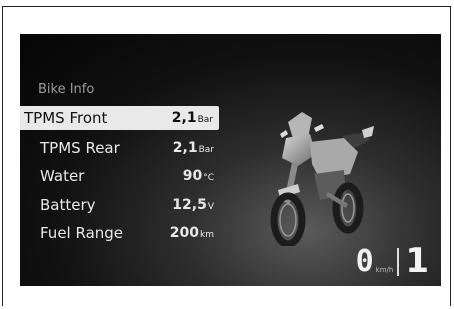  Describe the element at coordinates (417, 261) in the screenshot. I see `gear-indicator: 1` at that location.